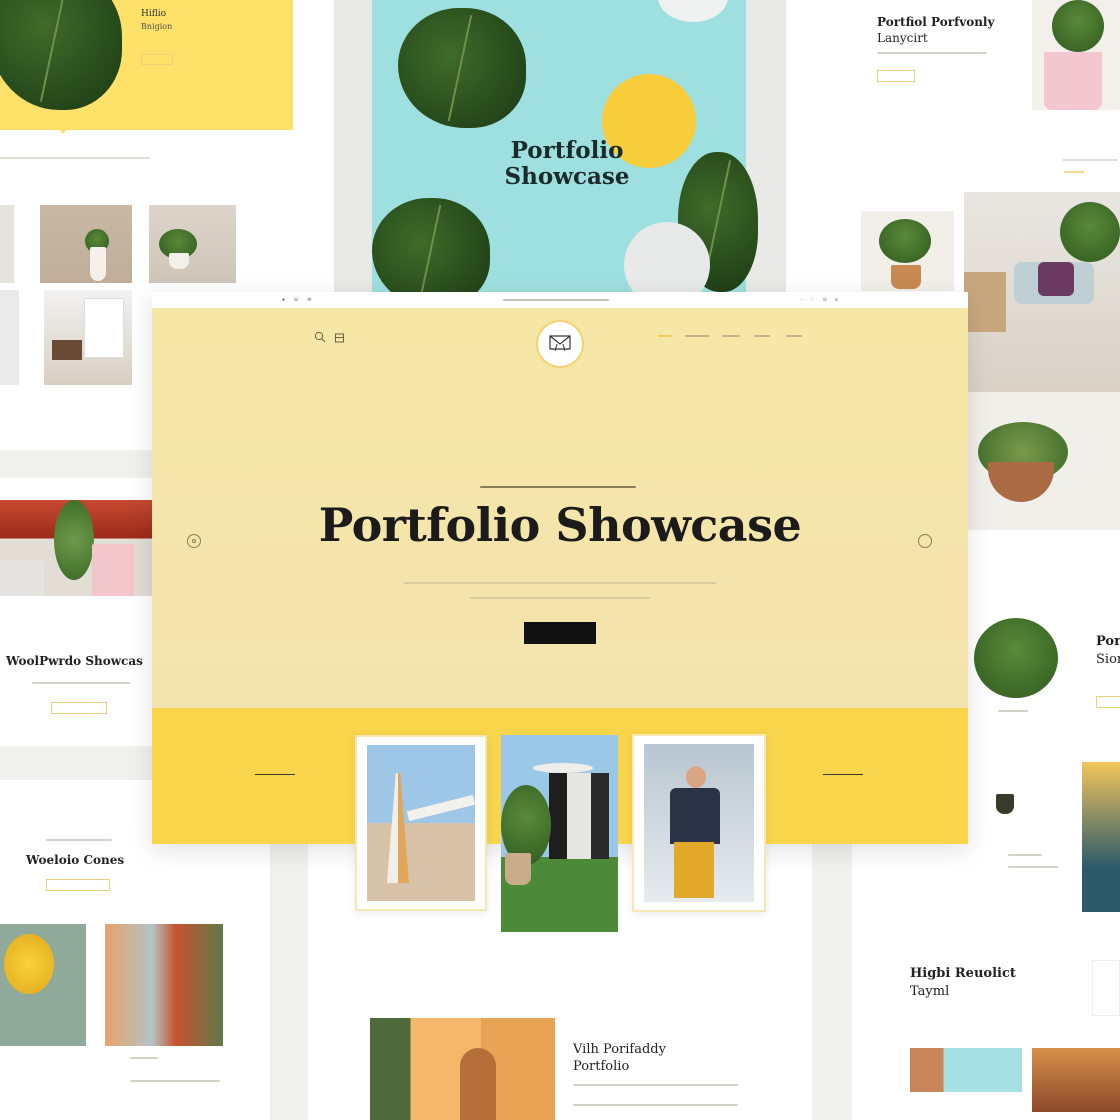 The image size is (1120, 1120). Describe the element at coordinates (43, 985) in the screenshot. I see `flowers-photo` at that location.